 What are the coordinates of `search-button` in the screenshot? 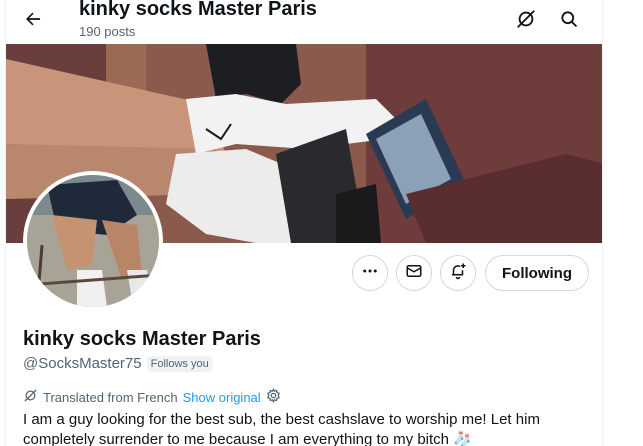 It's located at (569, 21).